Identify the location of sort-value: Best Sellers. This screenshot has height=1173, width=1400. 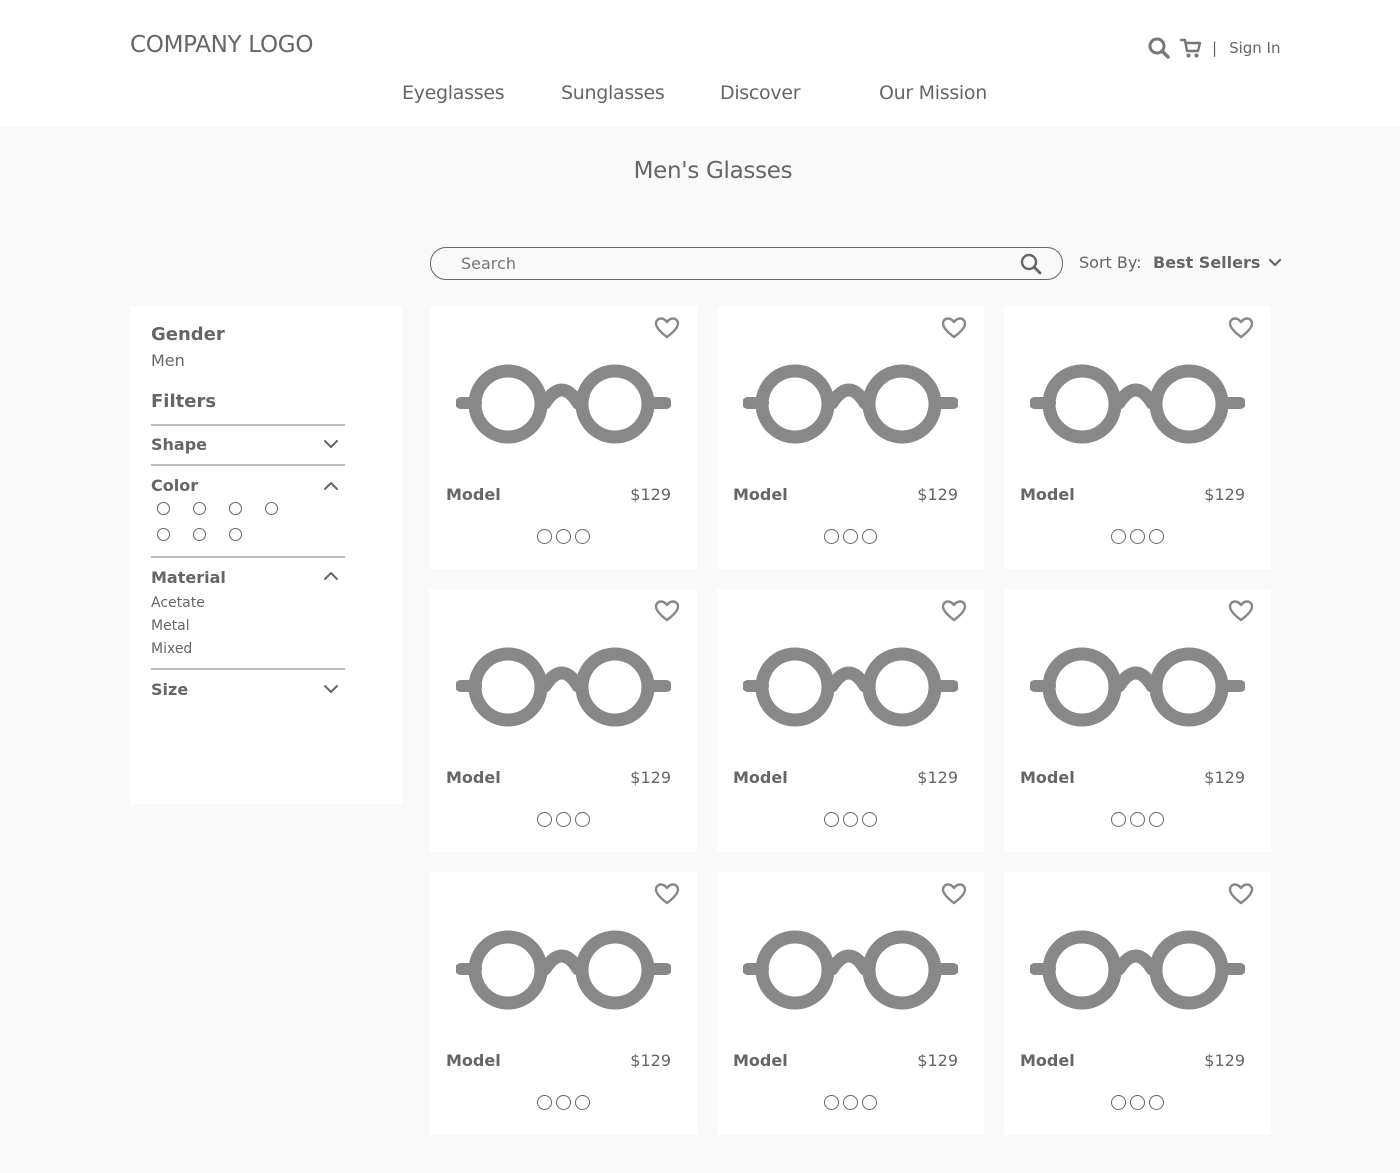
(1207, 262).